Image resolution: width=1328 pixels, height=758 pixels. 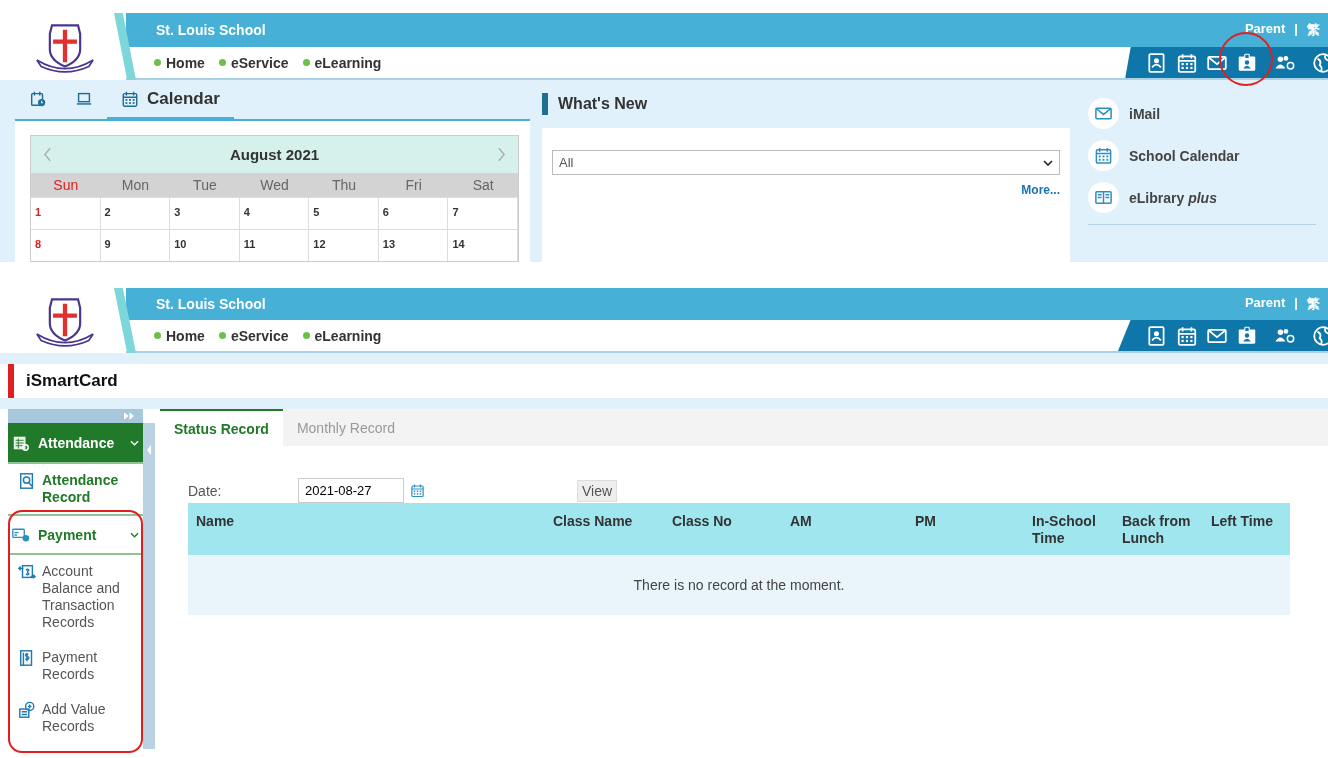 I want to click on sidebar-link: Attendance Record, so click(x=75, y=487).